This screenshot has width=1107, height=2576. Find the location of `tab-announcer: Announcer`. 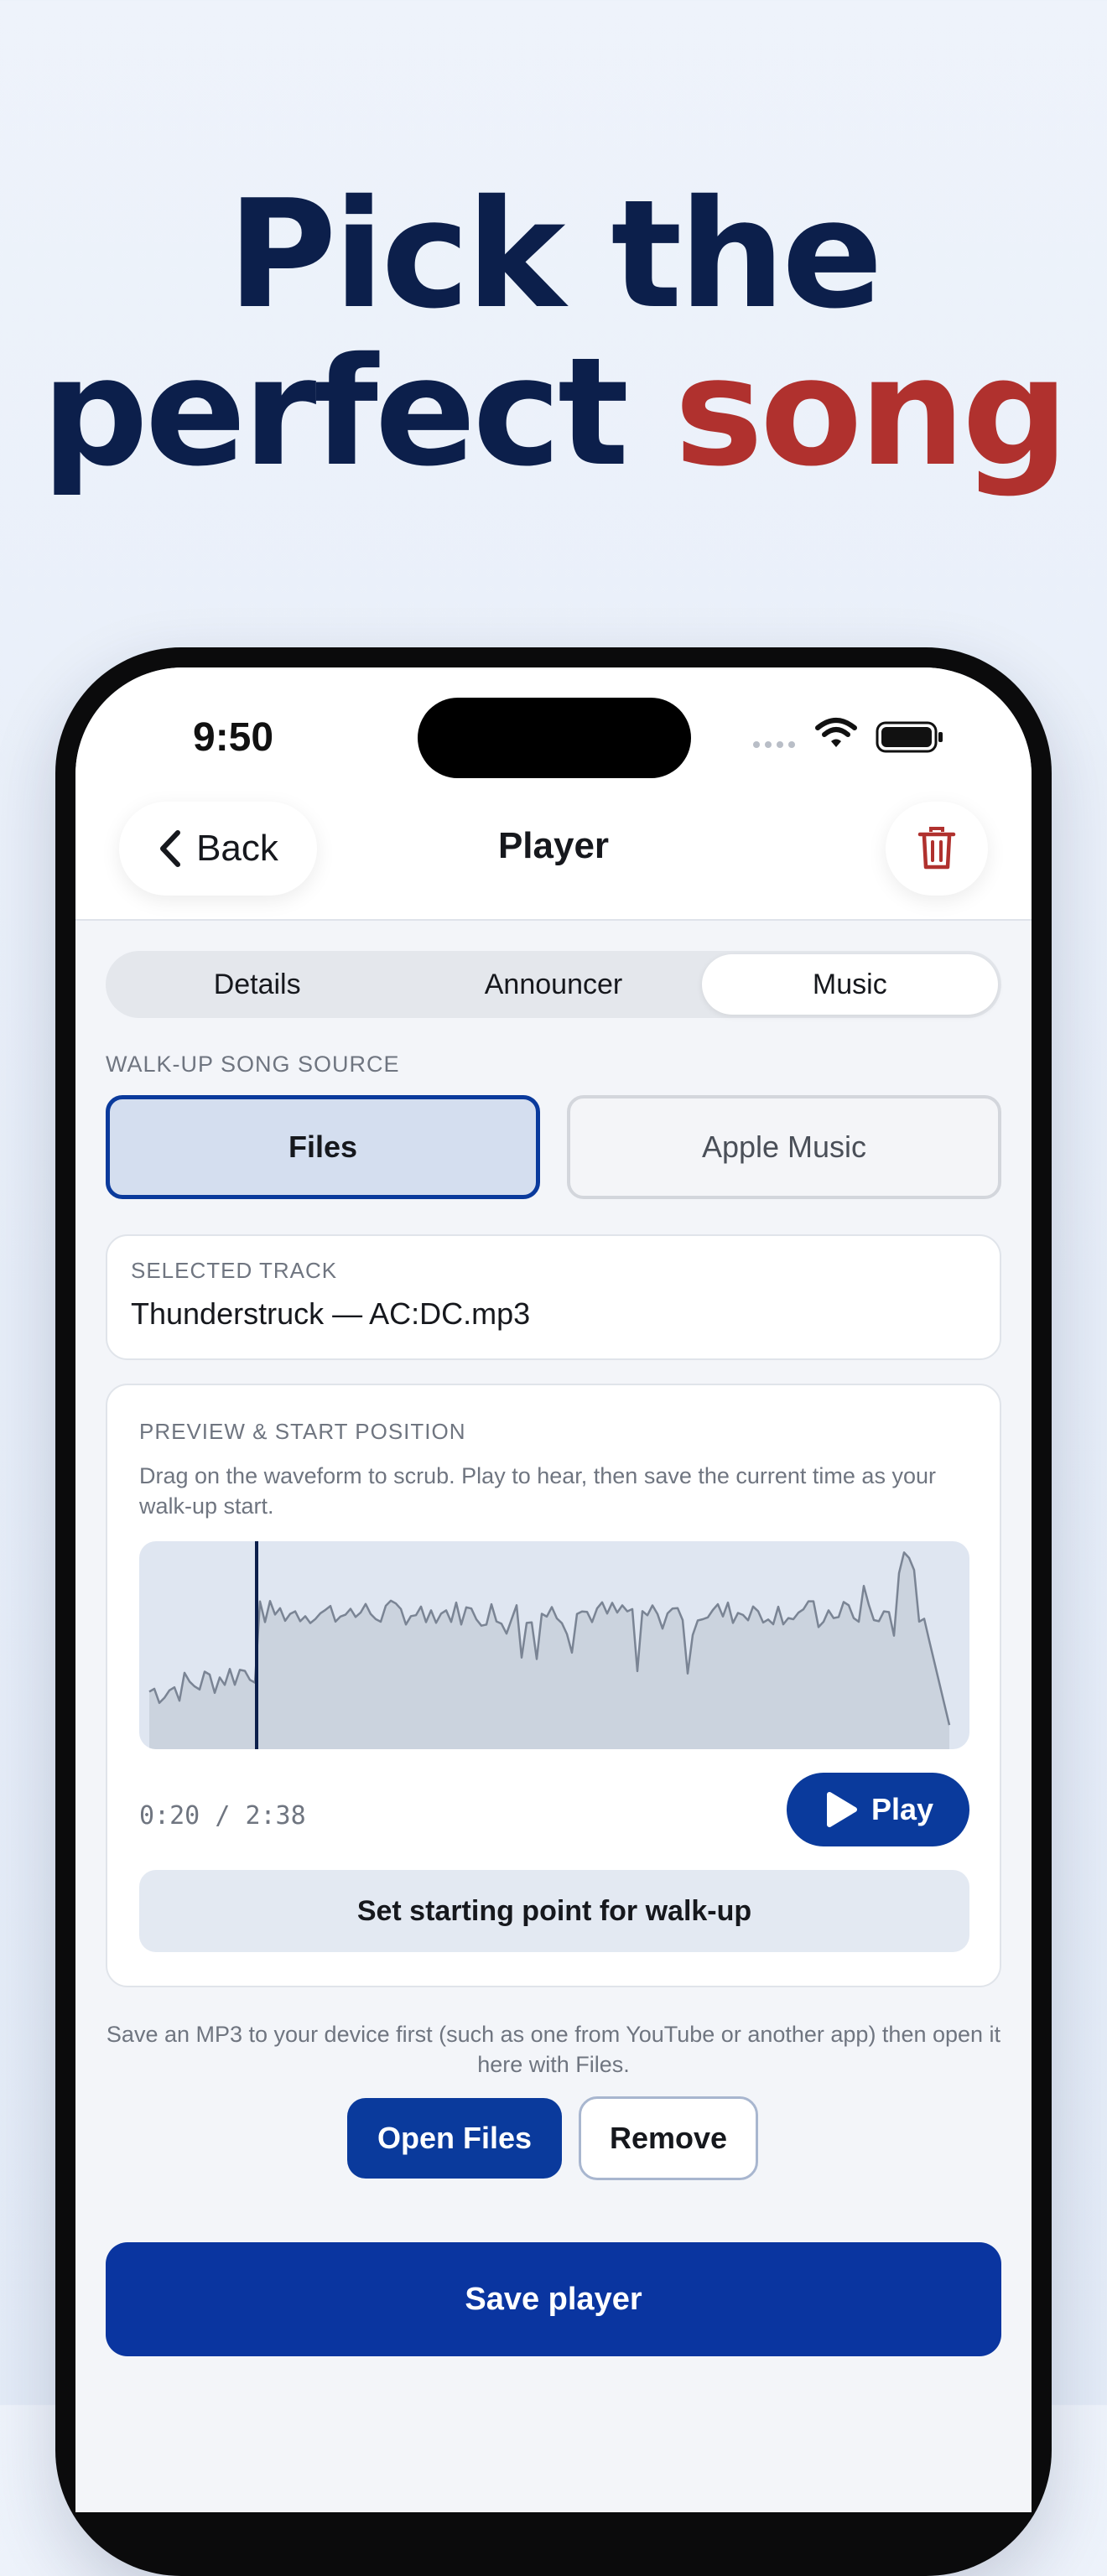

tab-announcer: Announcer is located at coordinates (553, 984).